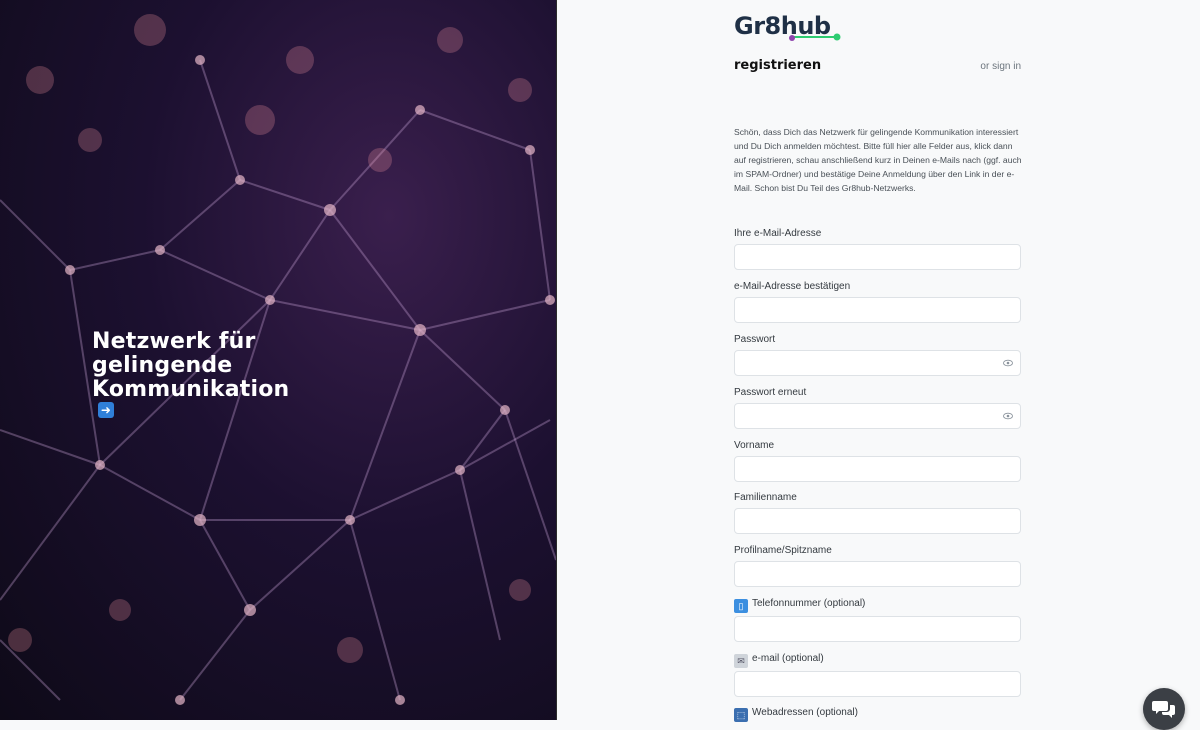 This screenshot has width=1200, height=730. What do you see at coordinates (877, 310) in the screenshot?
I see `email-confirm-input` at bounding box center [877, 310].